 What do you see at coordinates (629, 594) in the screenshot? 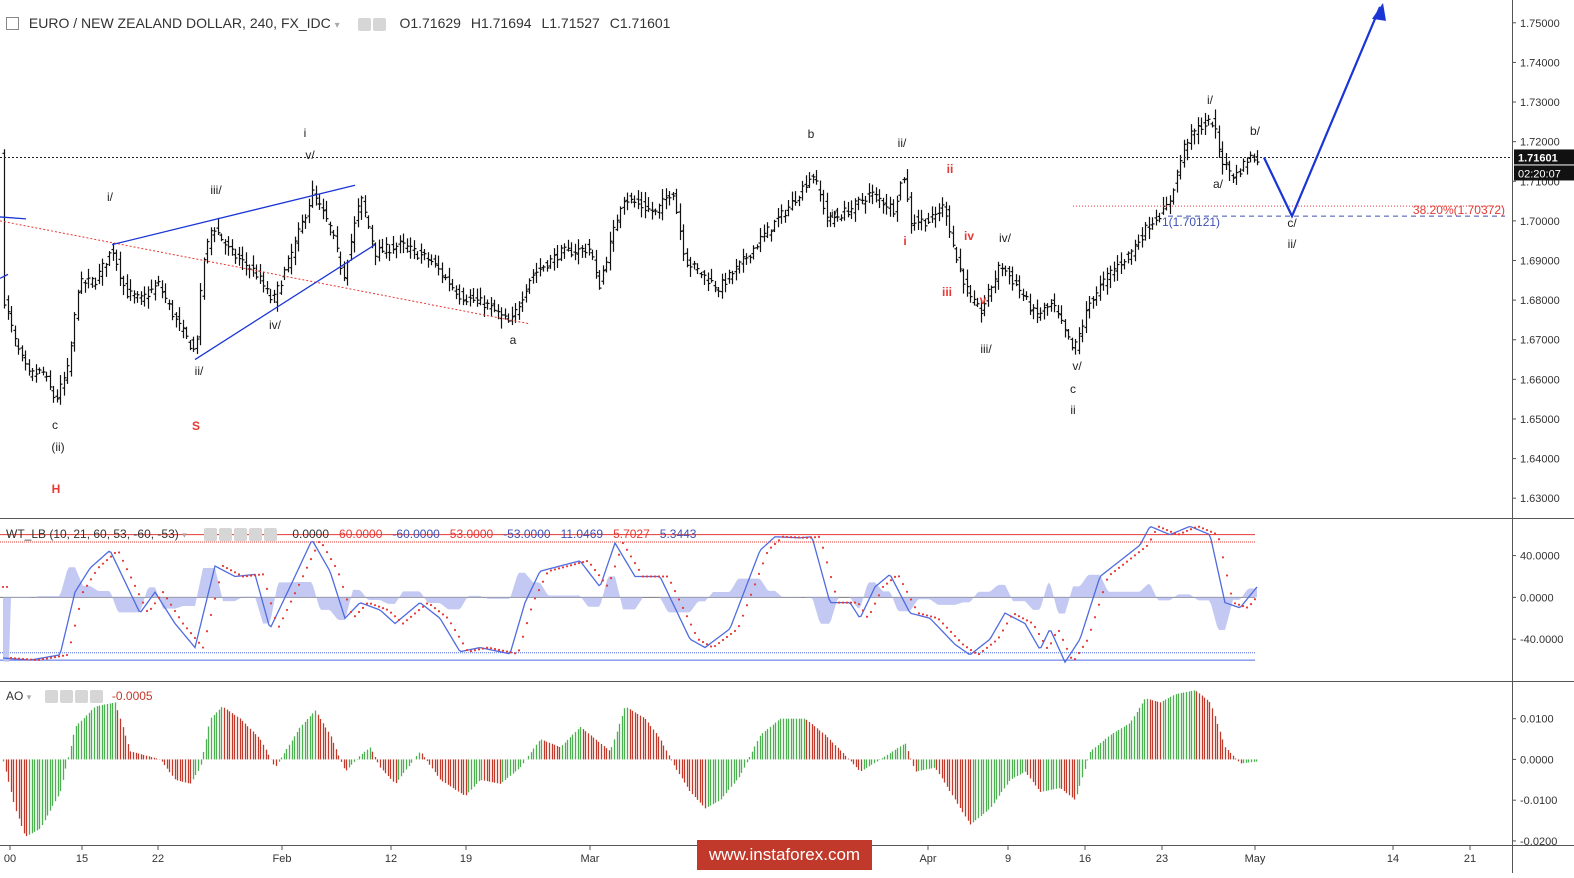
I see `wt-group` at bounding box center [629, 594].